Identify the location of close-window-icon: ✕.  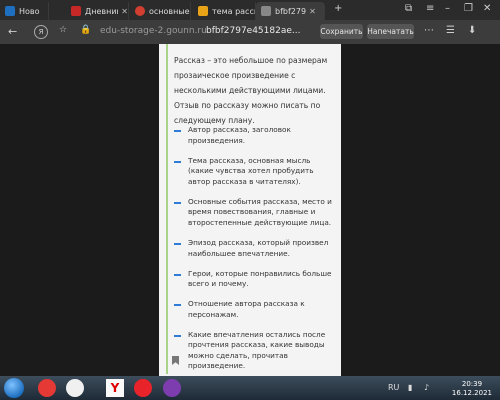
(487, 8).